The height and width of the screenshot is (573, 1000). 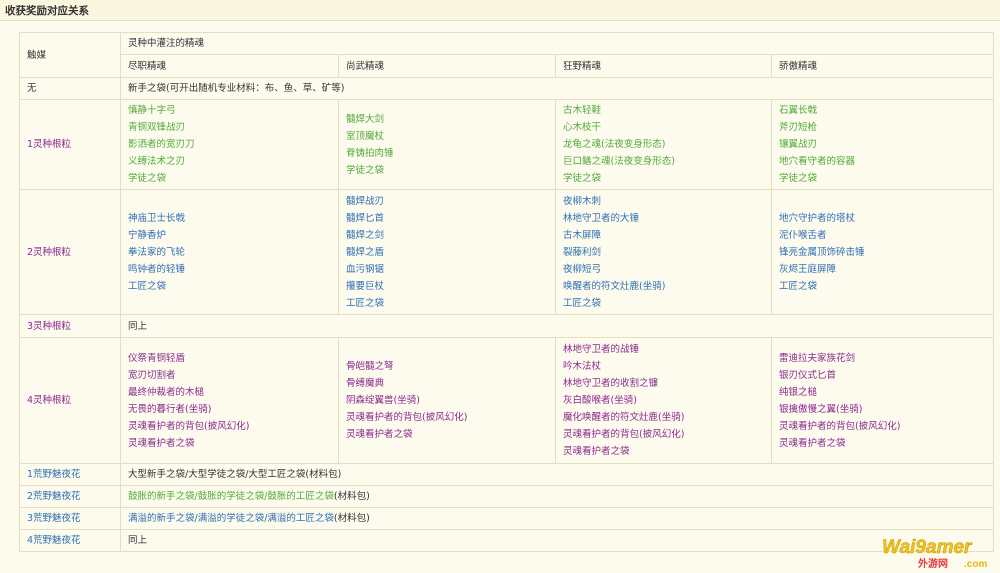 I want to click on watermark-logo: Wai9amer 外游网 .com, so click(x=935, y=553).